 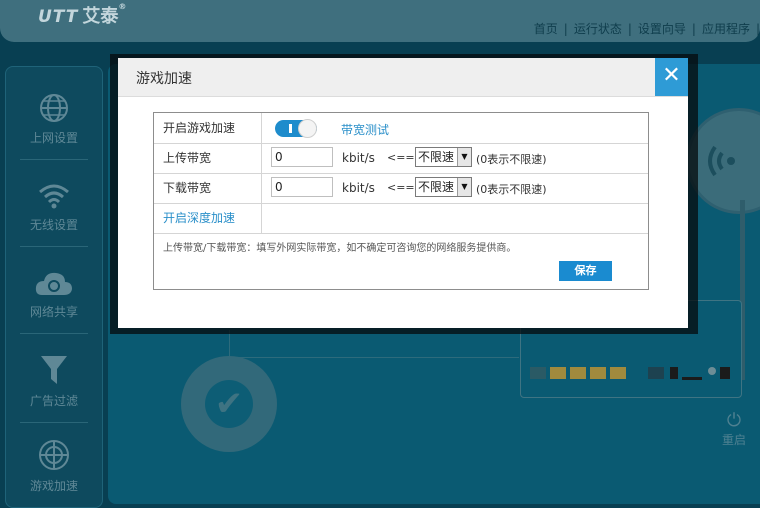 What do you see at coordinates (208, 218) in the screenshot?
I see `deep-accel-link: 开启深度加速` at bounding box center [208, 218].